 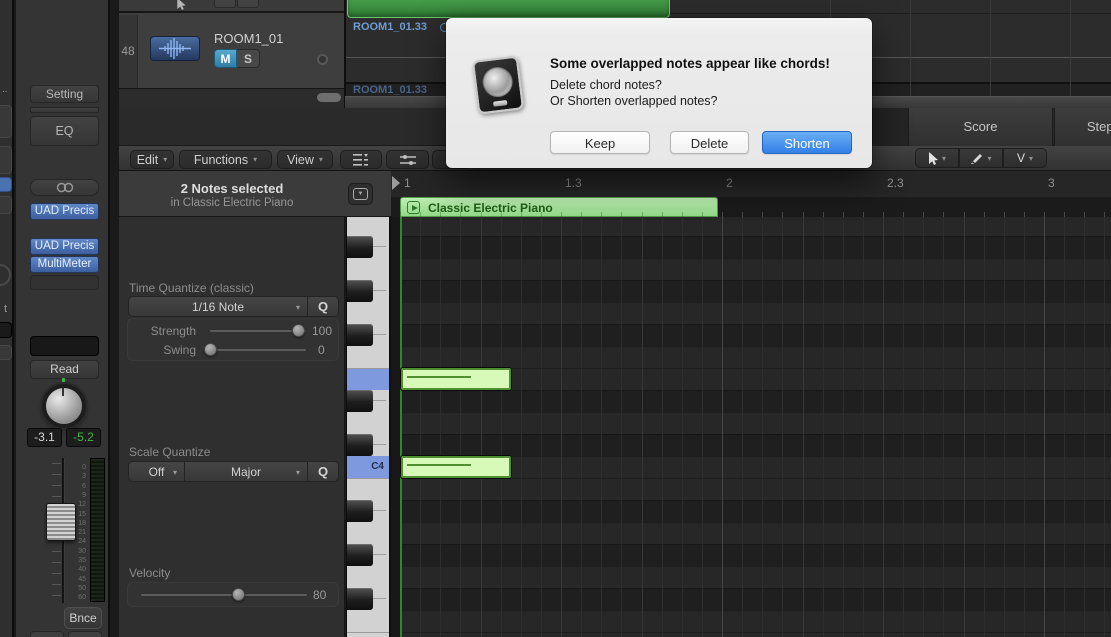 I want to click on midi-note-C4, so click(x=456, y=467).